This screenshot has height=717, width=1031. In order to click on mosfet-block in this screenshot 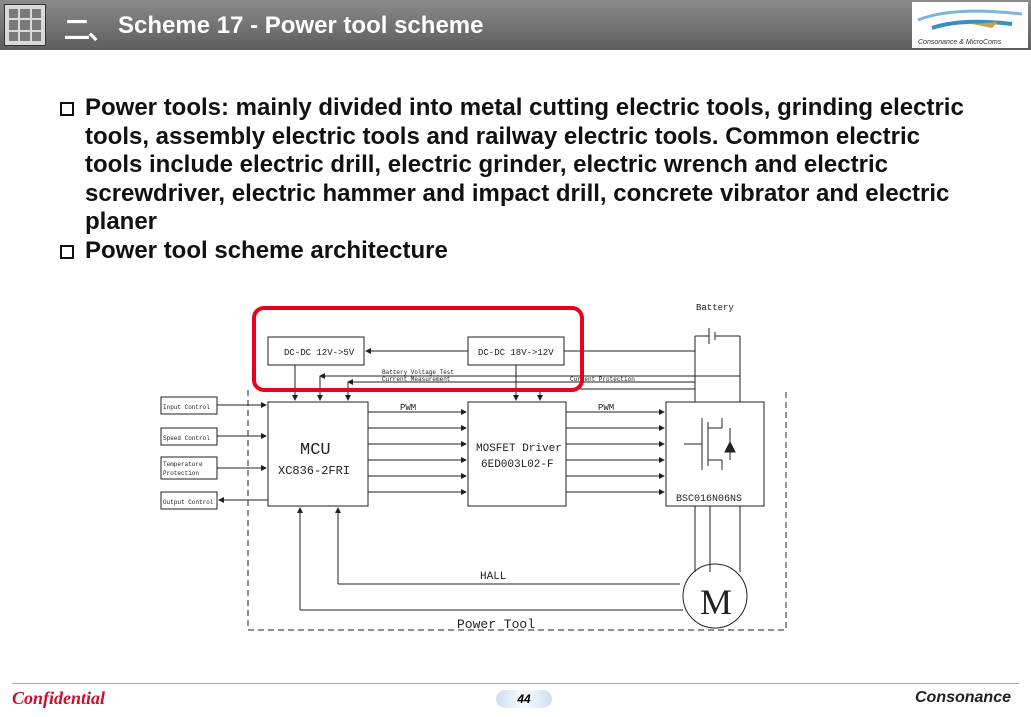, I will do `click(715, 454)`.